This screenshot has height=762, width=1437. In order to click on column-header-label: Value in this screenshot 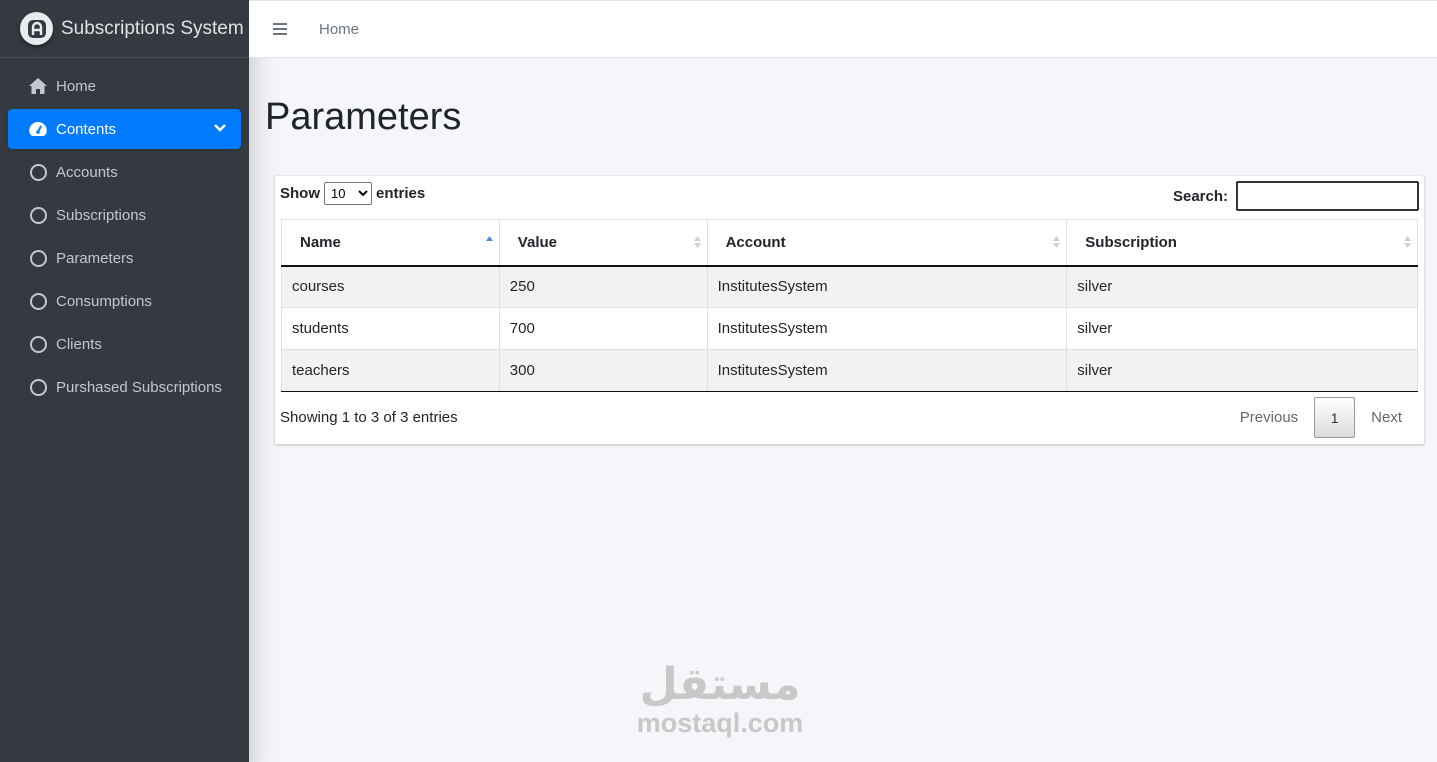, I will do `click(537, 242)`.